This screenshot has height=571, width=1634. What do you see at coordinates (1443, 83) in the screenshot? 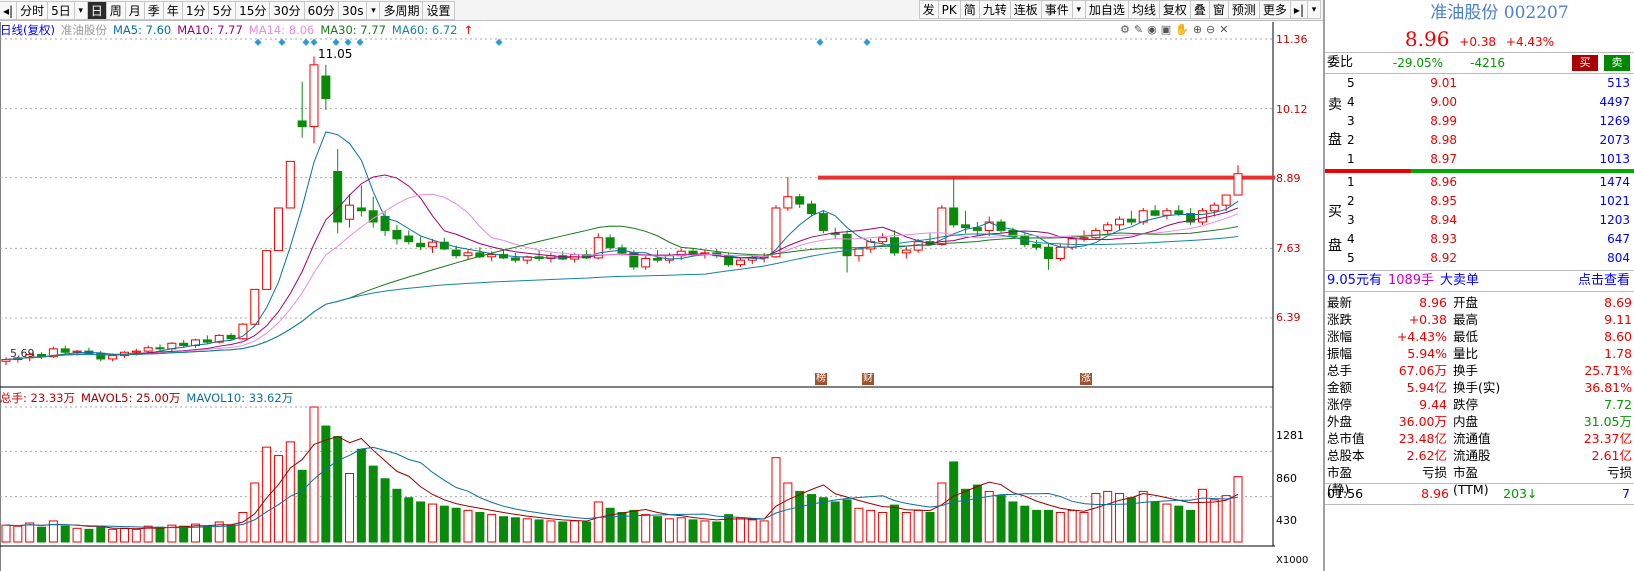
I see `ask-price: 9.01` at bounding box center [1443, 83].